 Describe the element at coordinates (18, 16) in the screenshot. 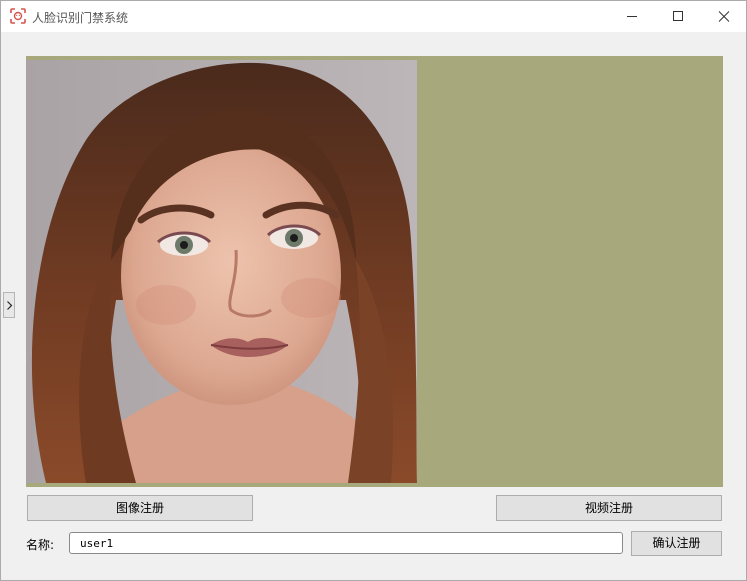

I see `face-scan-icon` at that location.